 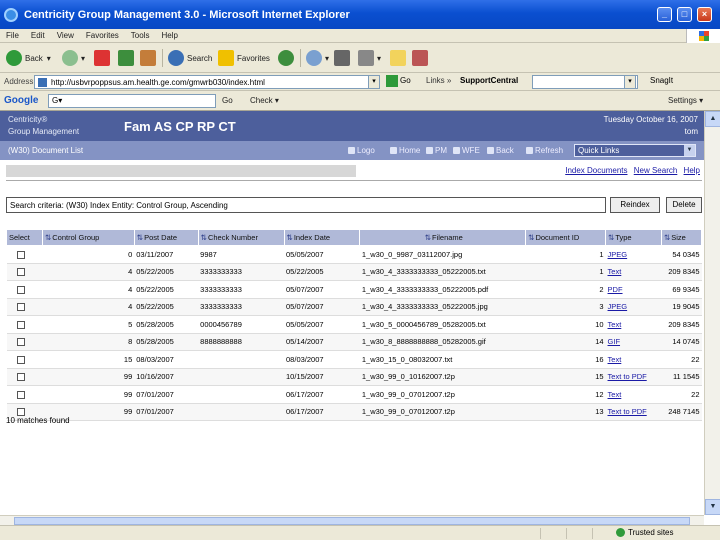 I want to click on books-icon, so click(x=420, y=58).